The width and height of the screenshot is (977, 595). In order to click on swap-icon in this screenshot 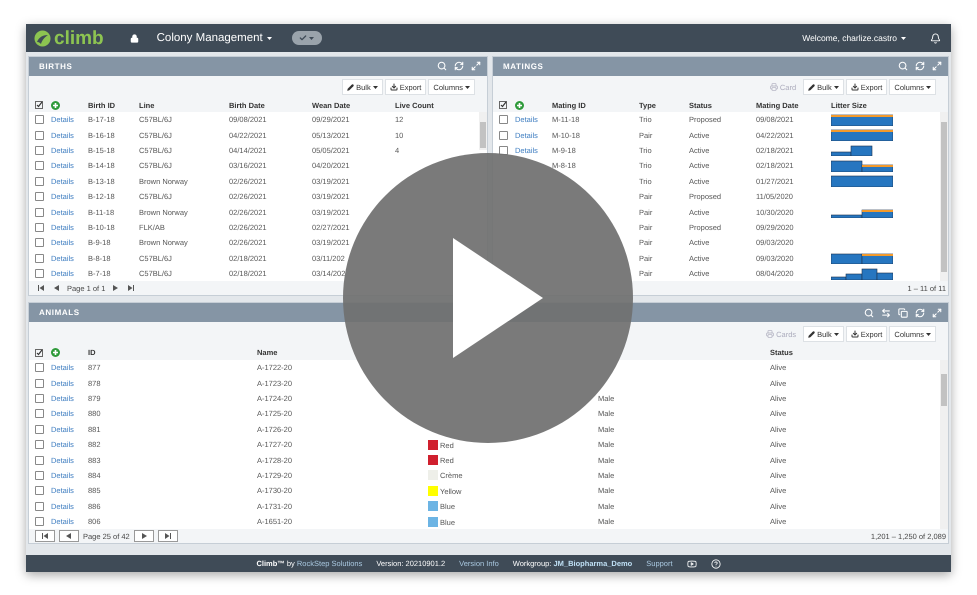, I will do `click(886, 313)`.